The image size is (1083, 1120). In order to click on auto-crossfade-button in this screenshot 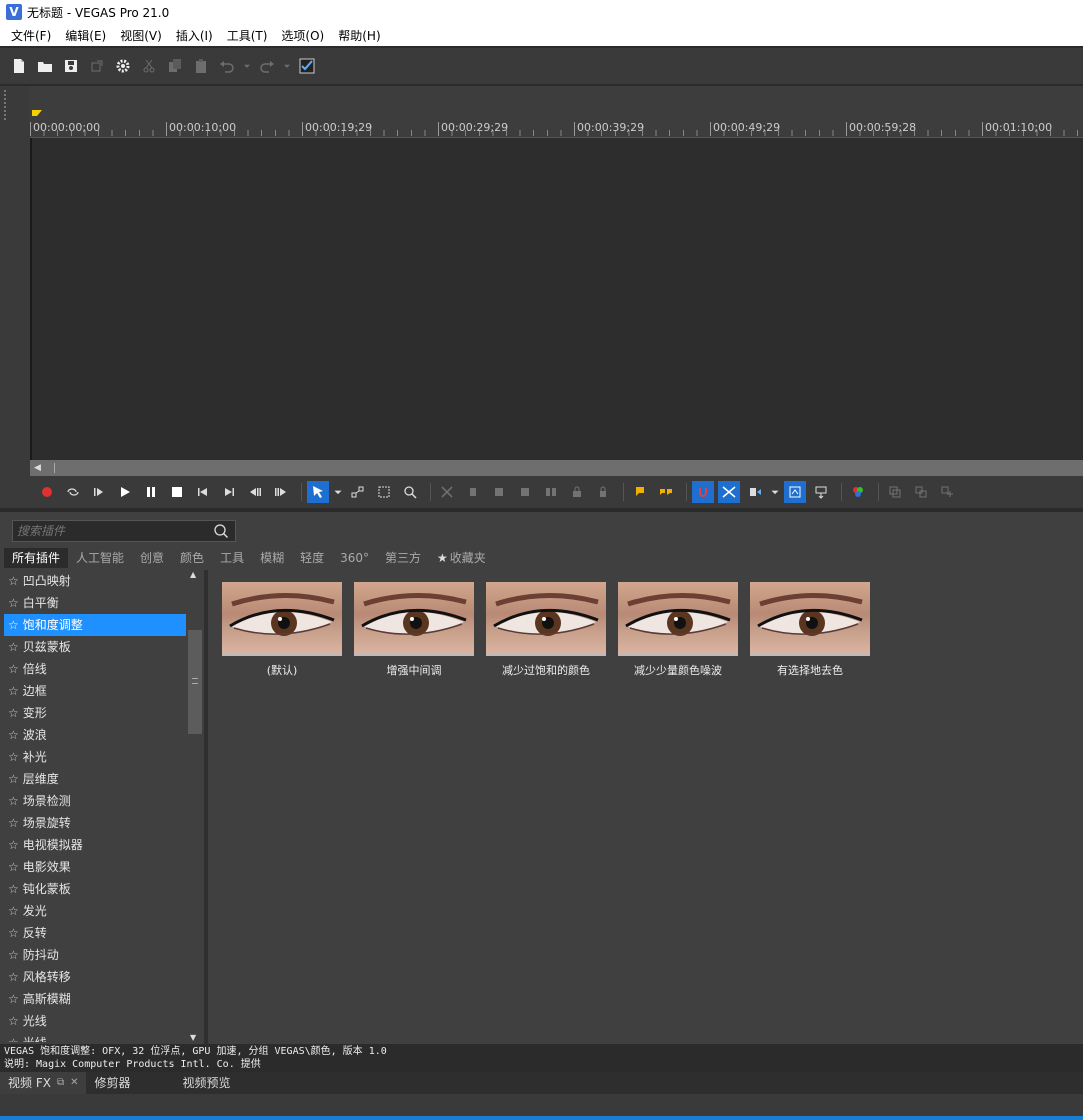, I will do `click(729, 492)`.